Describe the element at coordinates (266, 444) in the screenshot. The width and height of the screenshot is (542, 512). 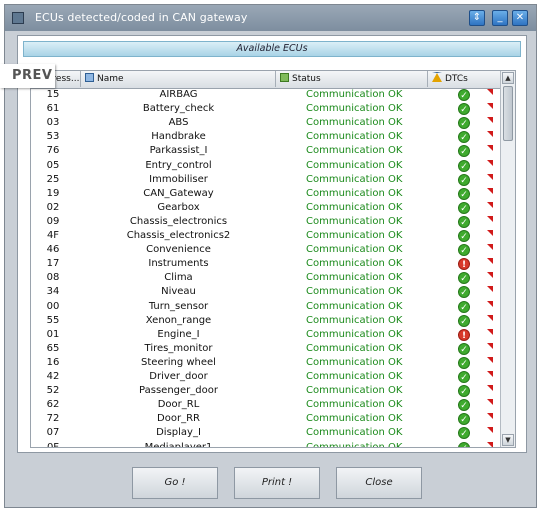
I see `table-row: 0F Mediaplayer1 Communication OK ✓` at that location.